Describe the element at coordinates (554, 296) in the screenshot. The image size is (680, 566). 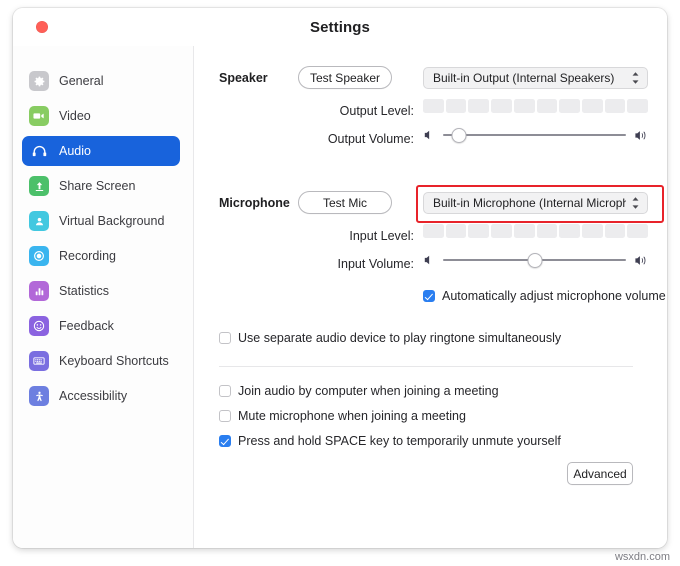
I see `auto-adjust-mic-label: Automatically adjust microphone volume` at that location.